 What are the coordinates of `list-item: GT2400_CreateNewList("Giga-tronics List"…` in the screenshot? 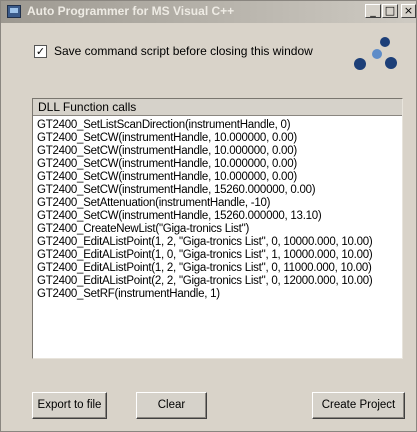 It's located at (218, 229).